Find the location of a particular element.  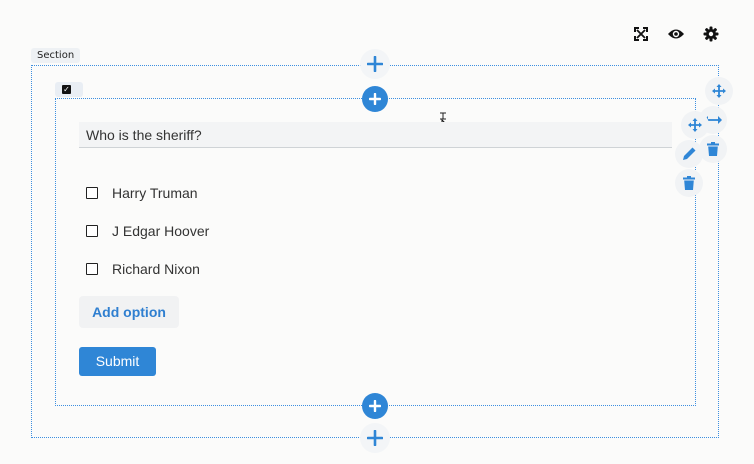

block-tag: ✓ is located at coordinates (69, 89).